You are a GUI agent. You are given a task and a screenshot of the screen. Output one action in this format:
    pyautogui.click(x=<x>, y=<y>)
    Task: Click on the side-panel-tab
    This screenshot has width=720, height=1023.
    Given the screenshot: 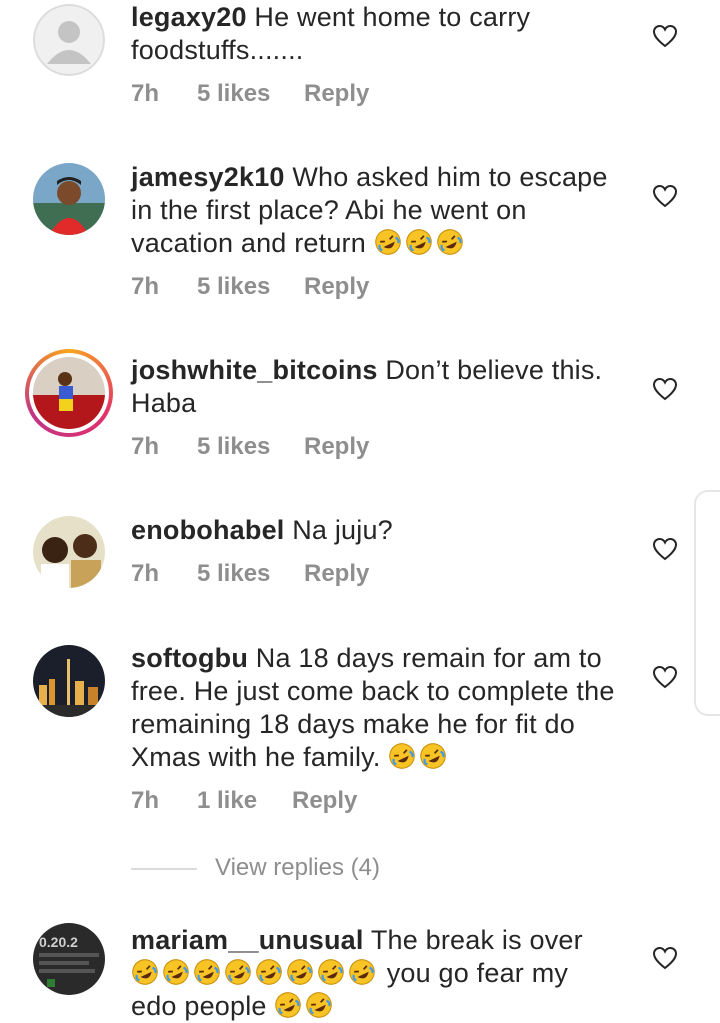 What is the action you would take?
    pyautogui.click(x=707, y=603)
    